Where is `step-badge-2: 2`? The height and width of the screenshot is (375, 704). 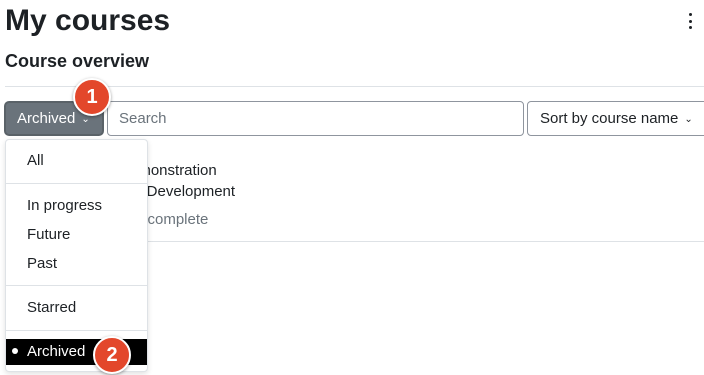 step-badge-2: 2 is located at coordinates (112, 355).